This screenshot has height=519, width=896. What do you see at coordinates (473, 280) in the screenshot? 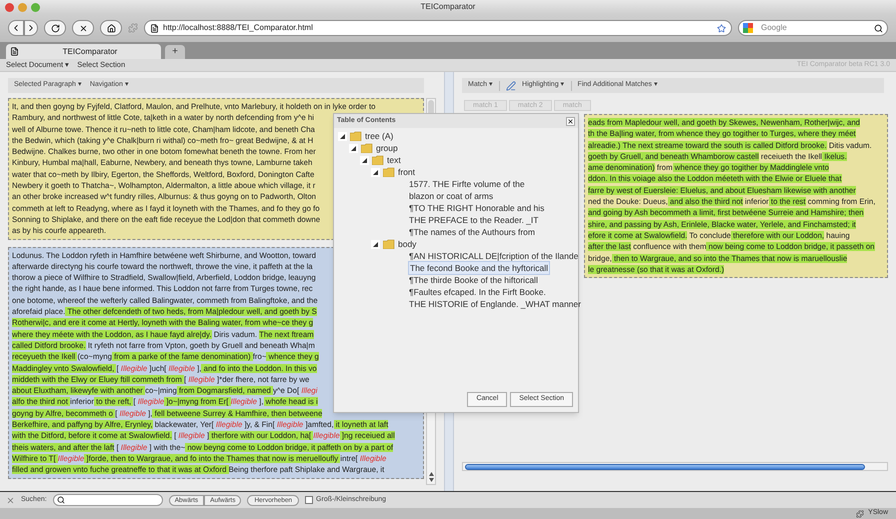
I see `tree-item: ¶The thirde Booke of the hiftoricall` at bounding box center [473, 280].